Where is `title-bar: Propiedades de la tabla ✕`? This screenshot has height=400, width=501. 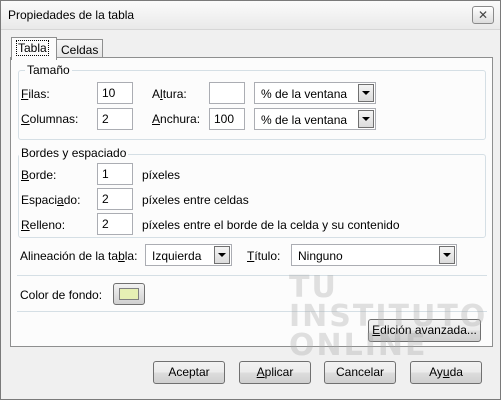
title-bar: Propiedades de la tabla ✕ is located at coordinates (250, 15).